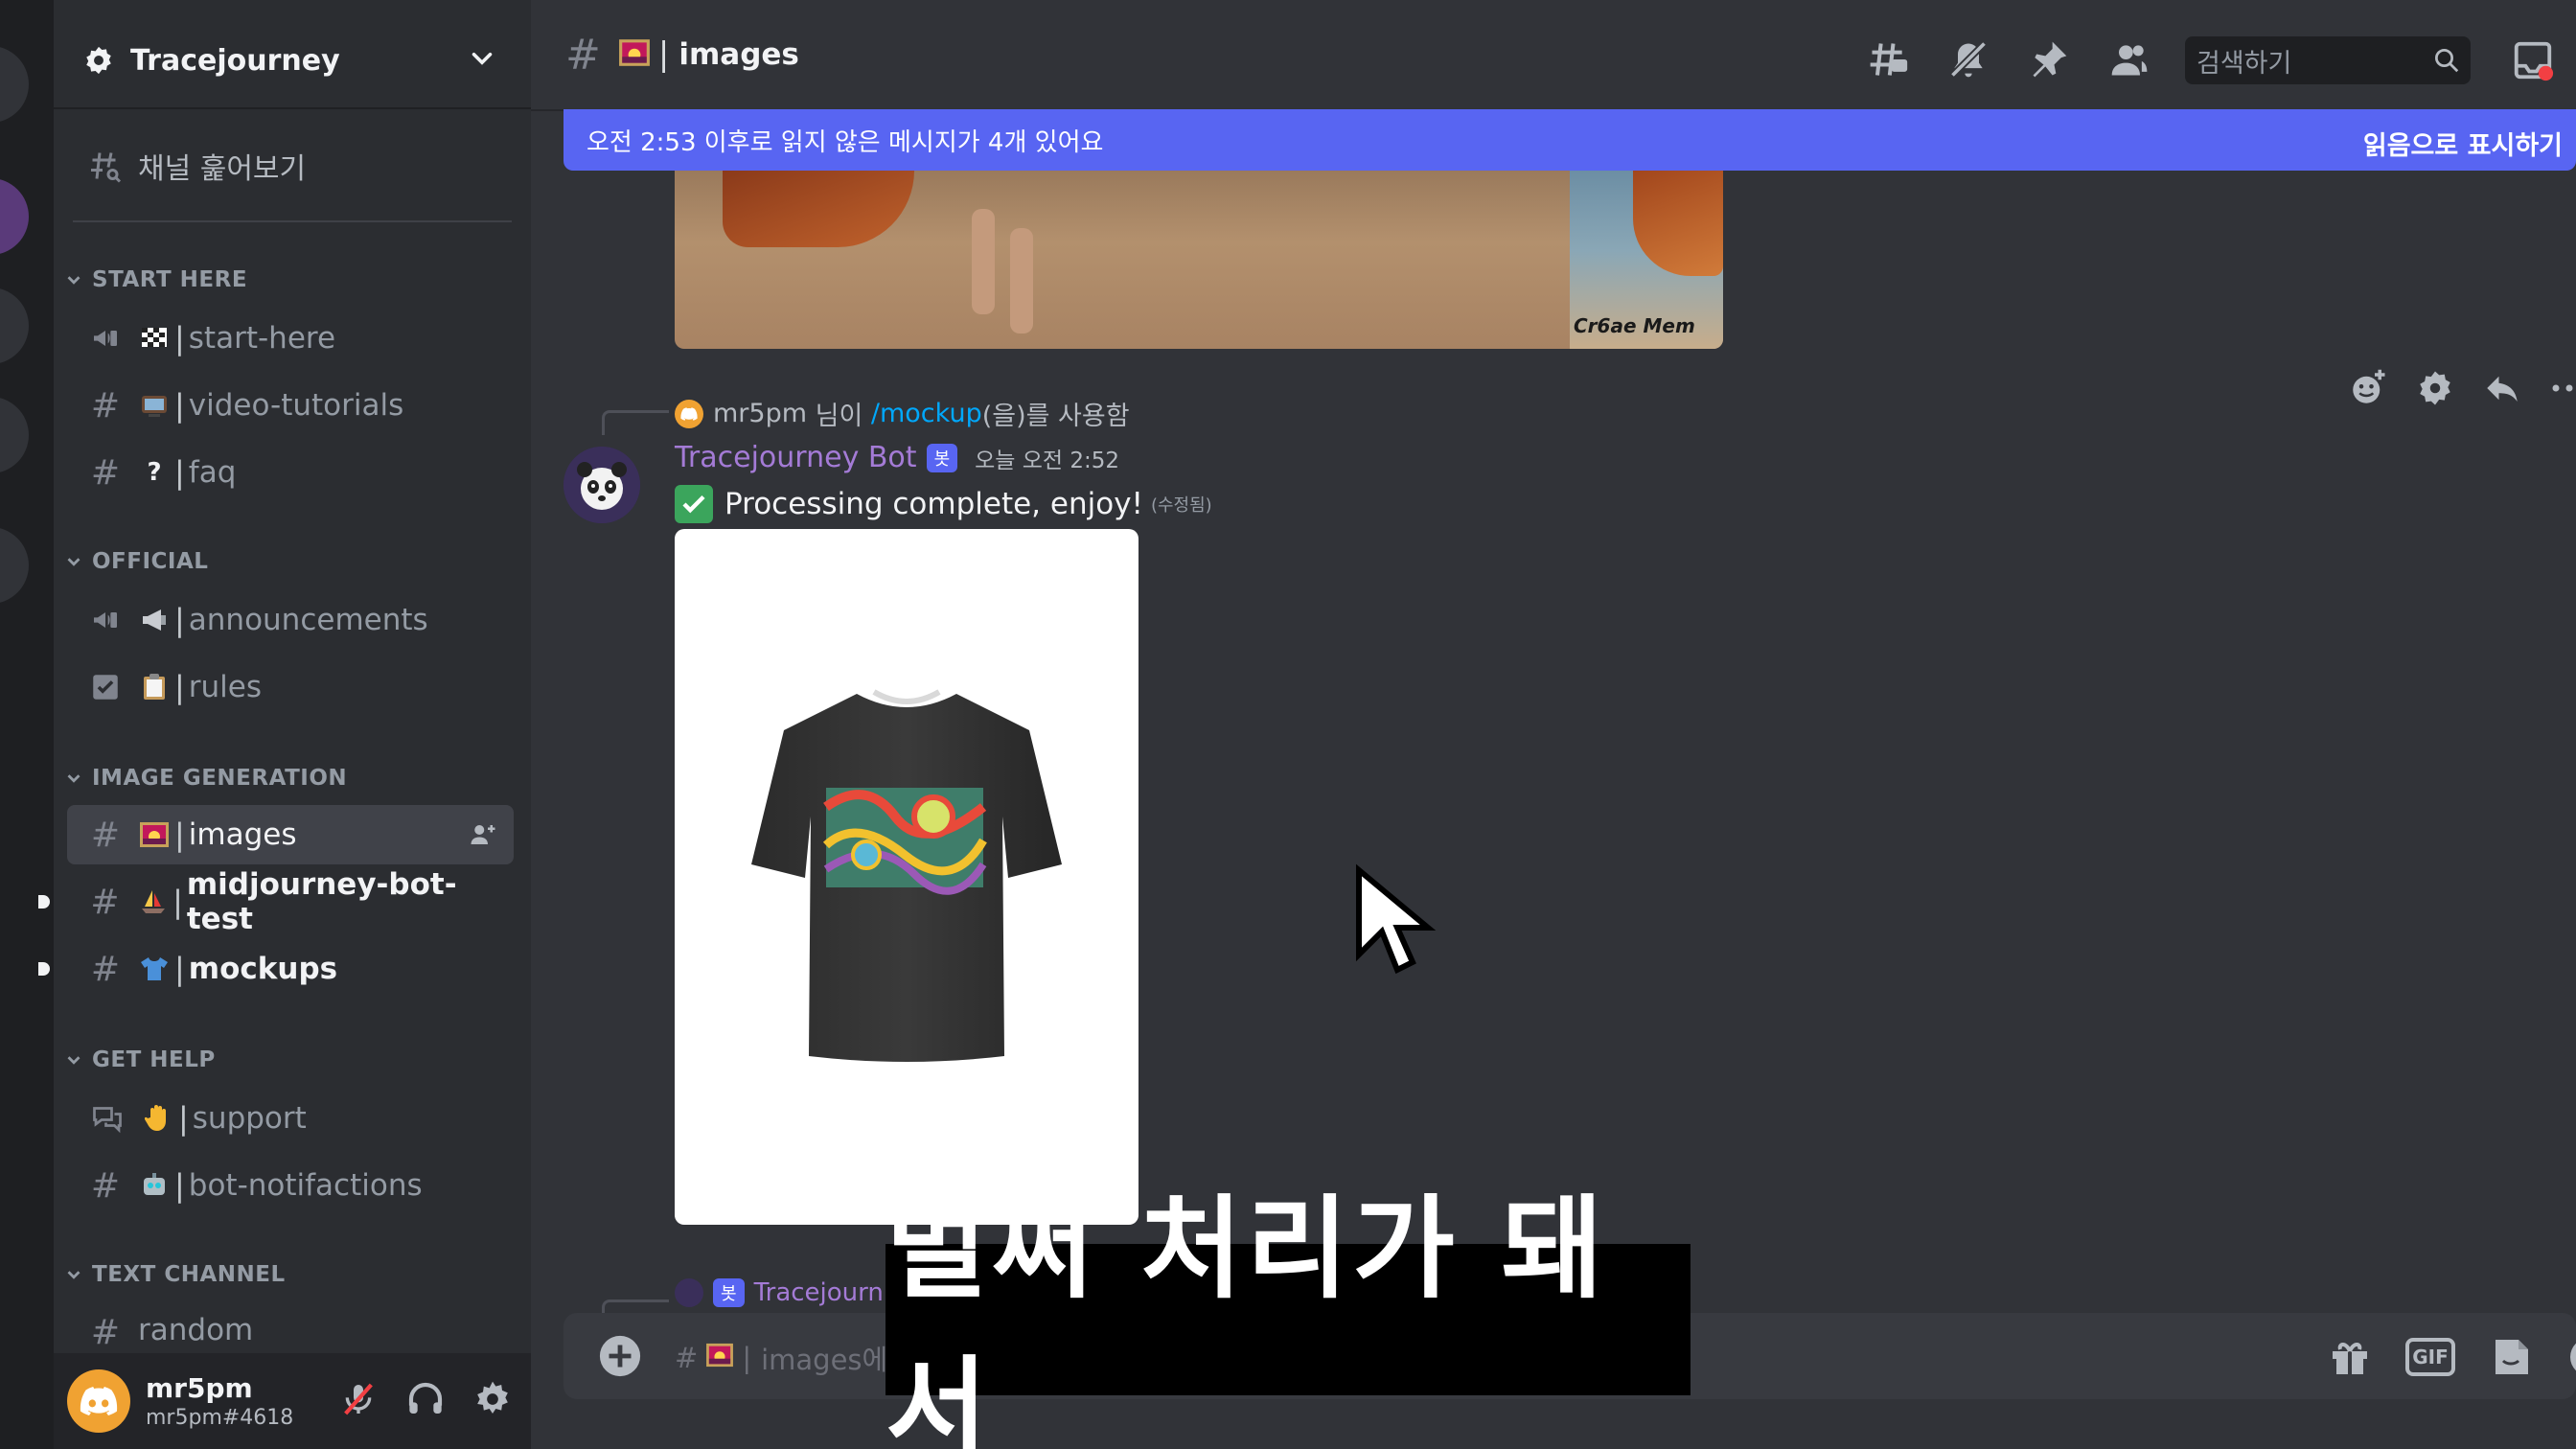 The width and height of the screenshot is (2576, 1449). What do you see at coordinates (290, 834) in the screenshot?
I see `channel-images: # | images` at bounding box center [290, 834].